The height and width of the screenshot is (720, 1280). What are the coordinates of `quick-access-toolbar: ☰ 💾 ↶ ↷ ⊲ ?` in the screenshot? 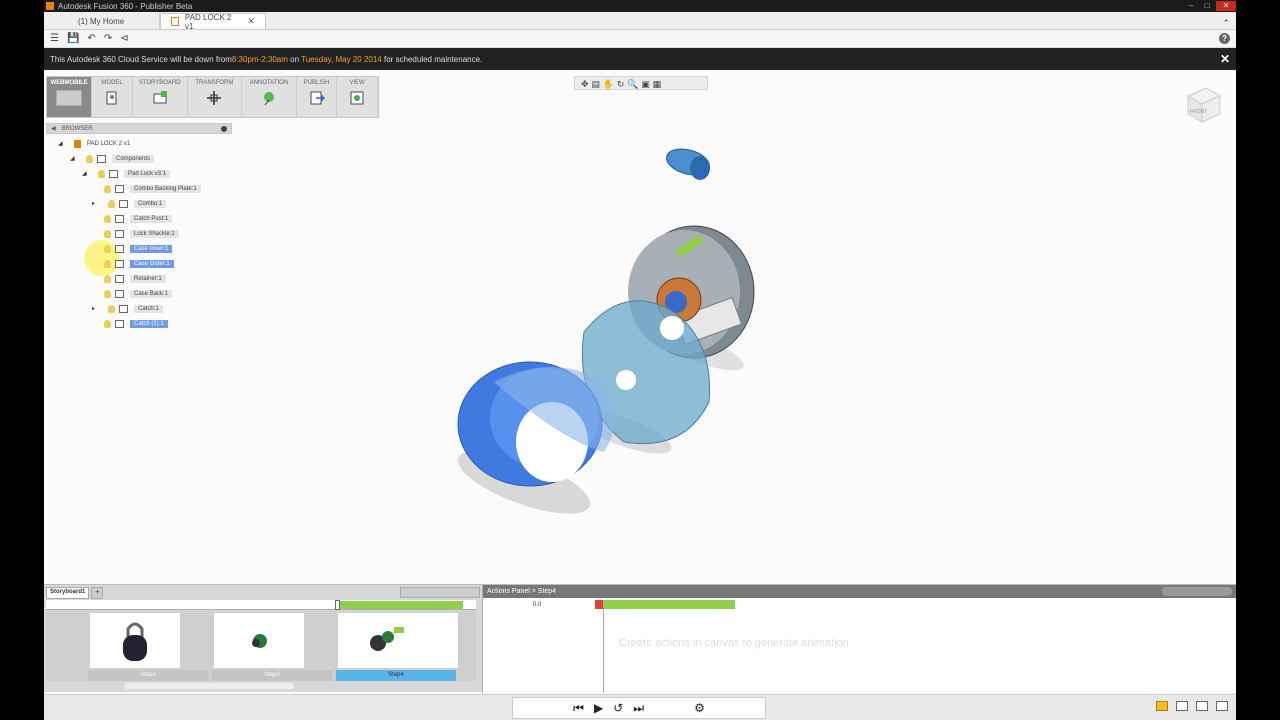 It's located at (640, 39).